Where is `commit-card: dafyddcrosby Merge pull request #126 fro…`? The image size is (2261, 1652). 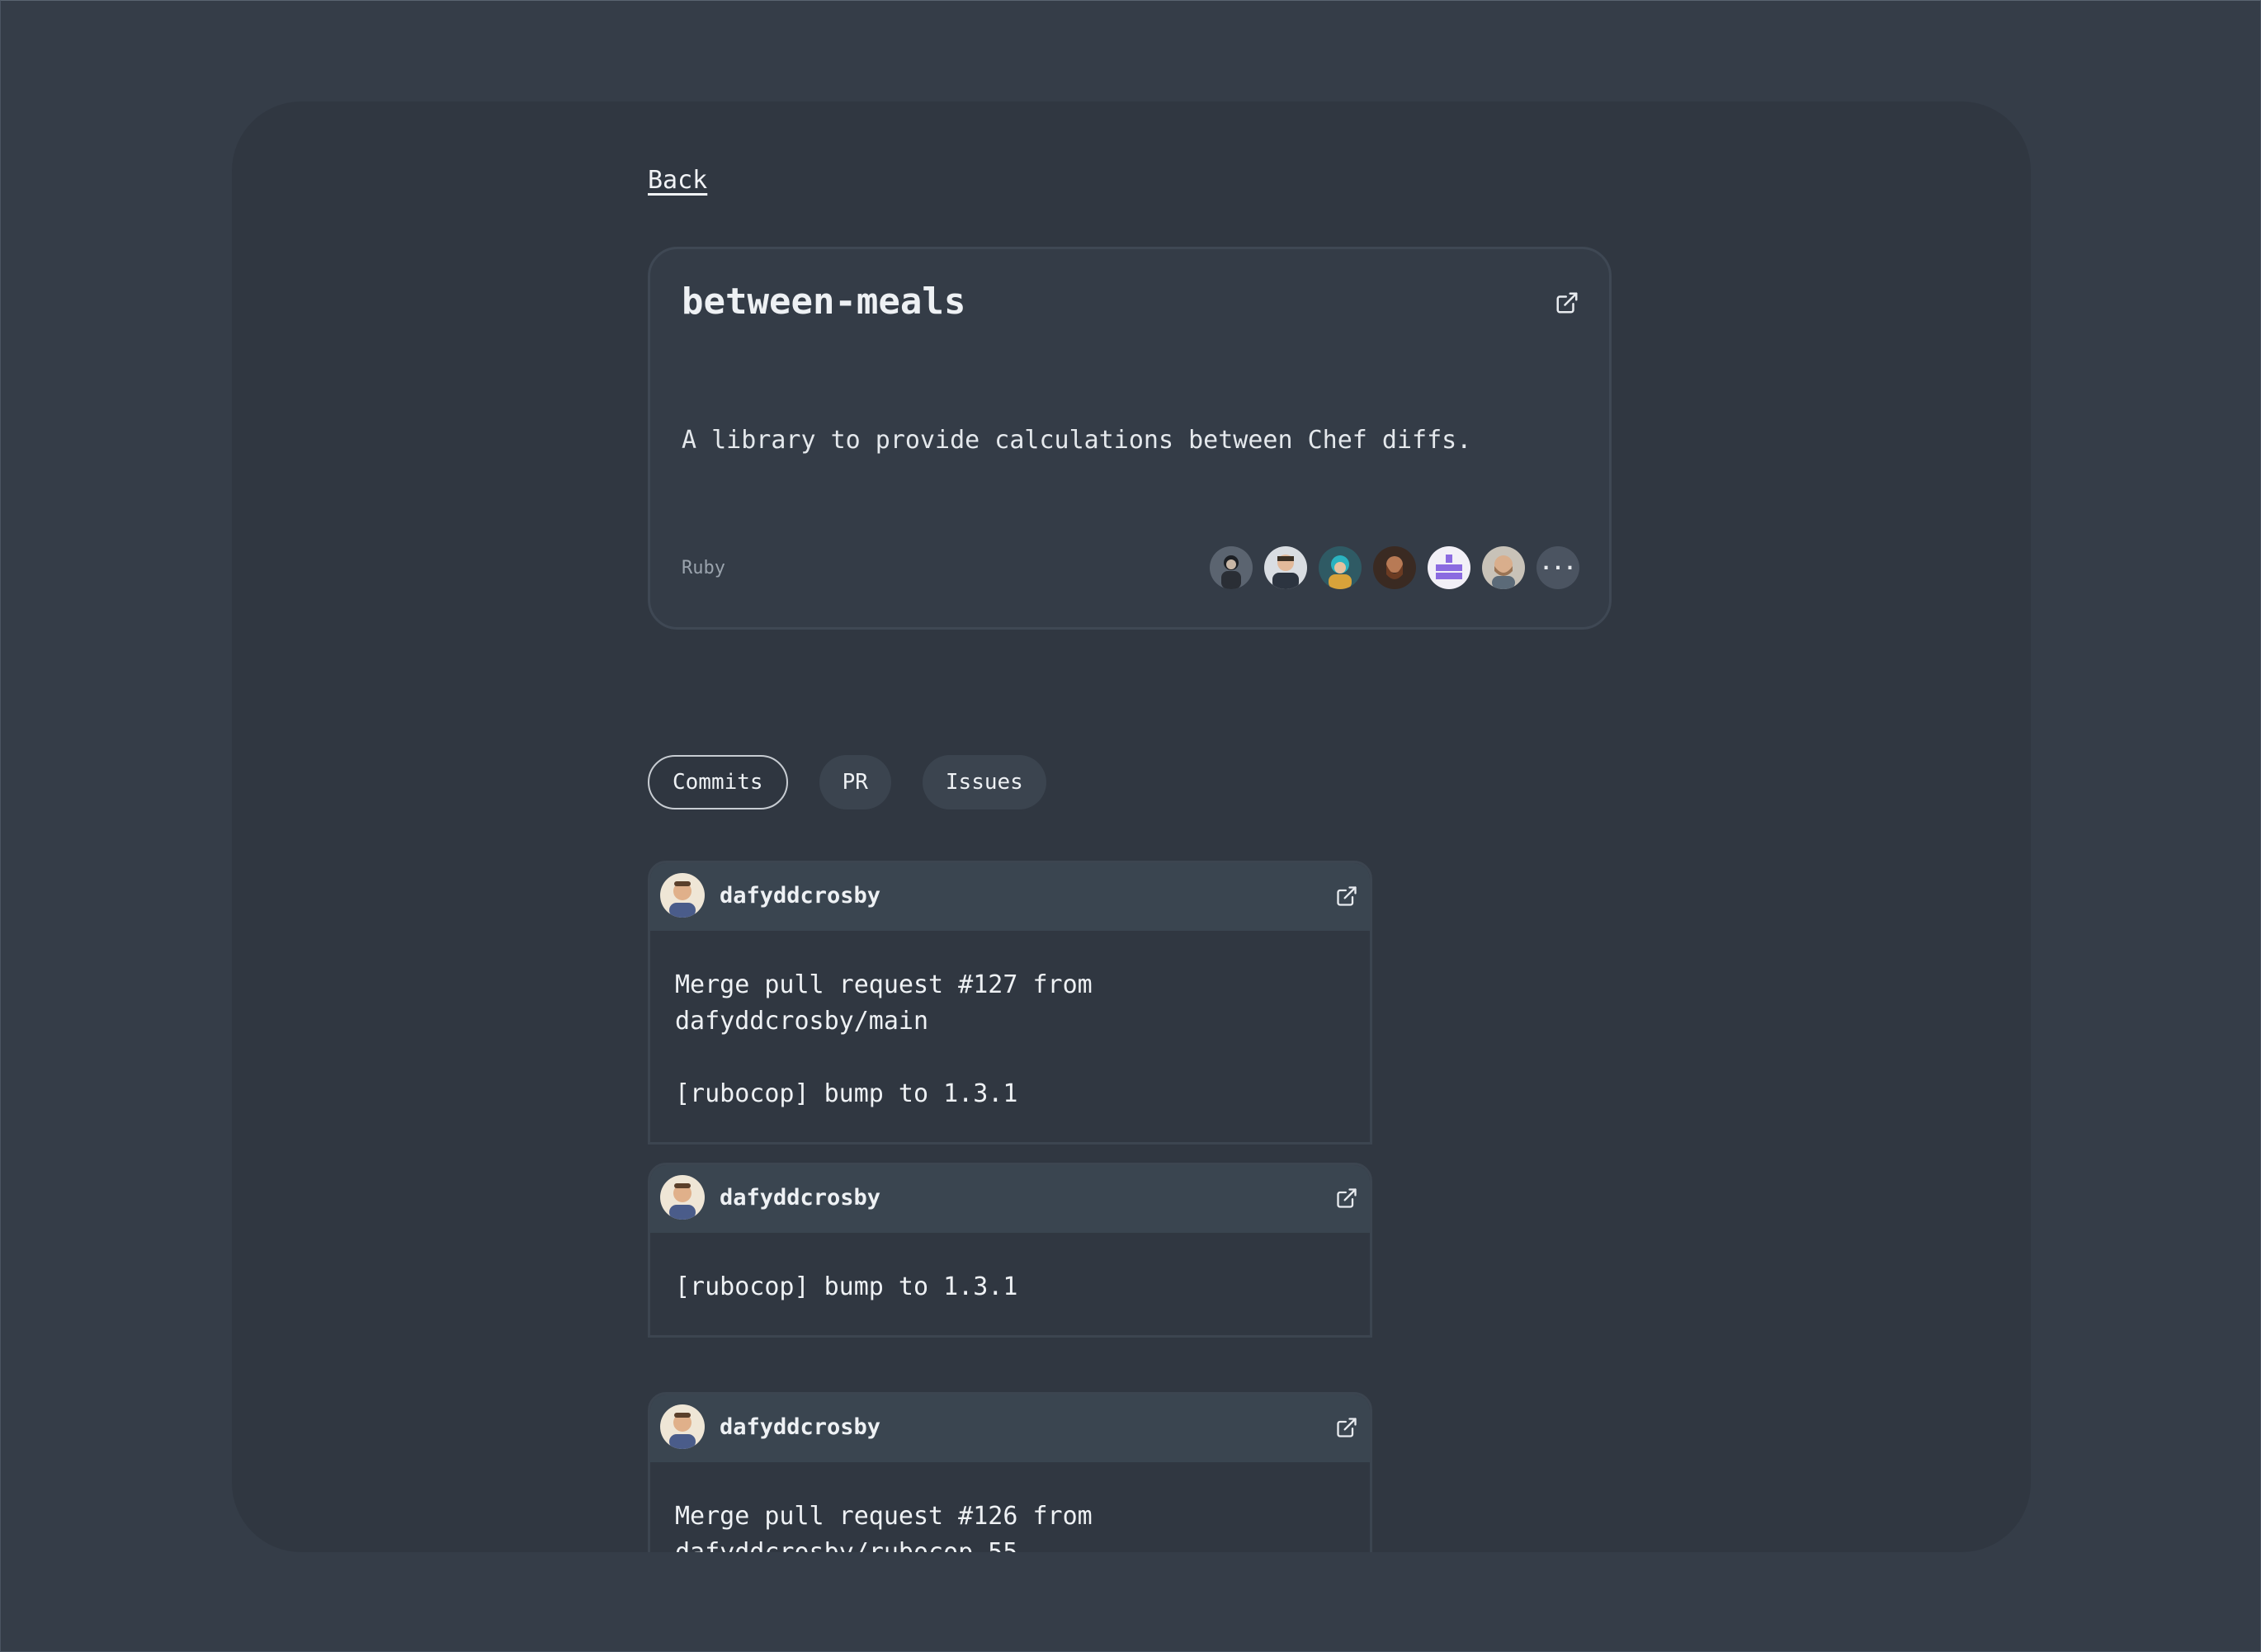 commit-card: dafyddcrosby Merge pull request #126 fro… is located at coordinates (1010, 1472).